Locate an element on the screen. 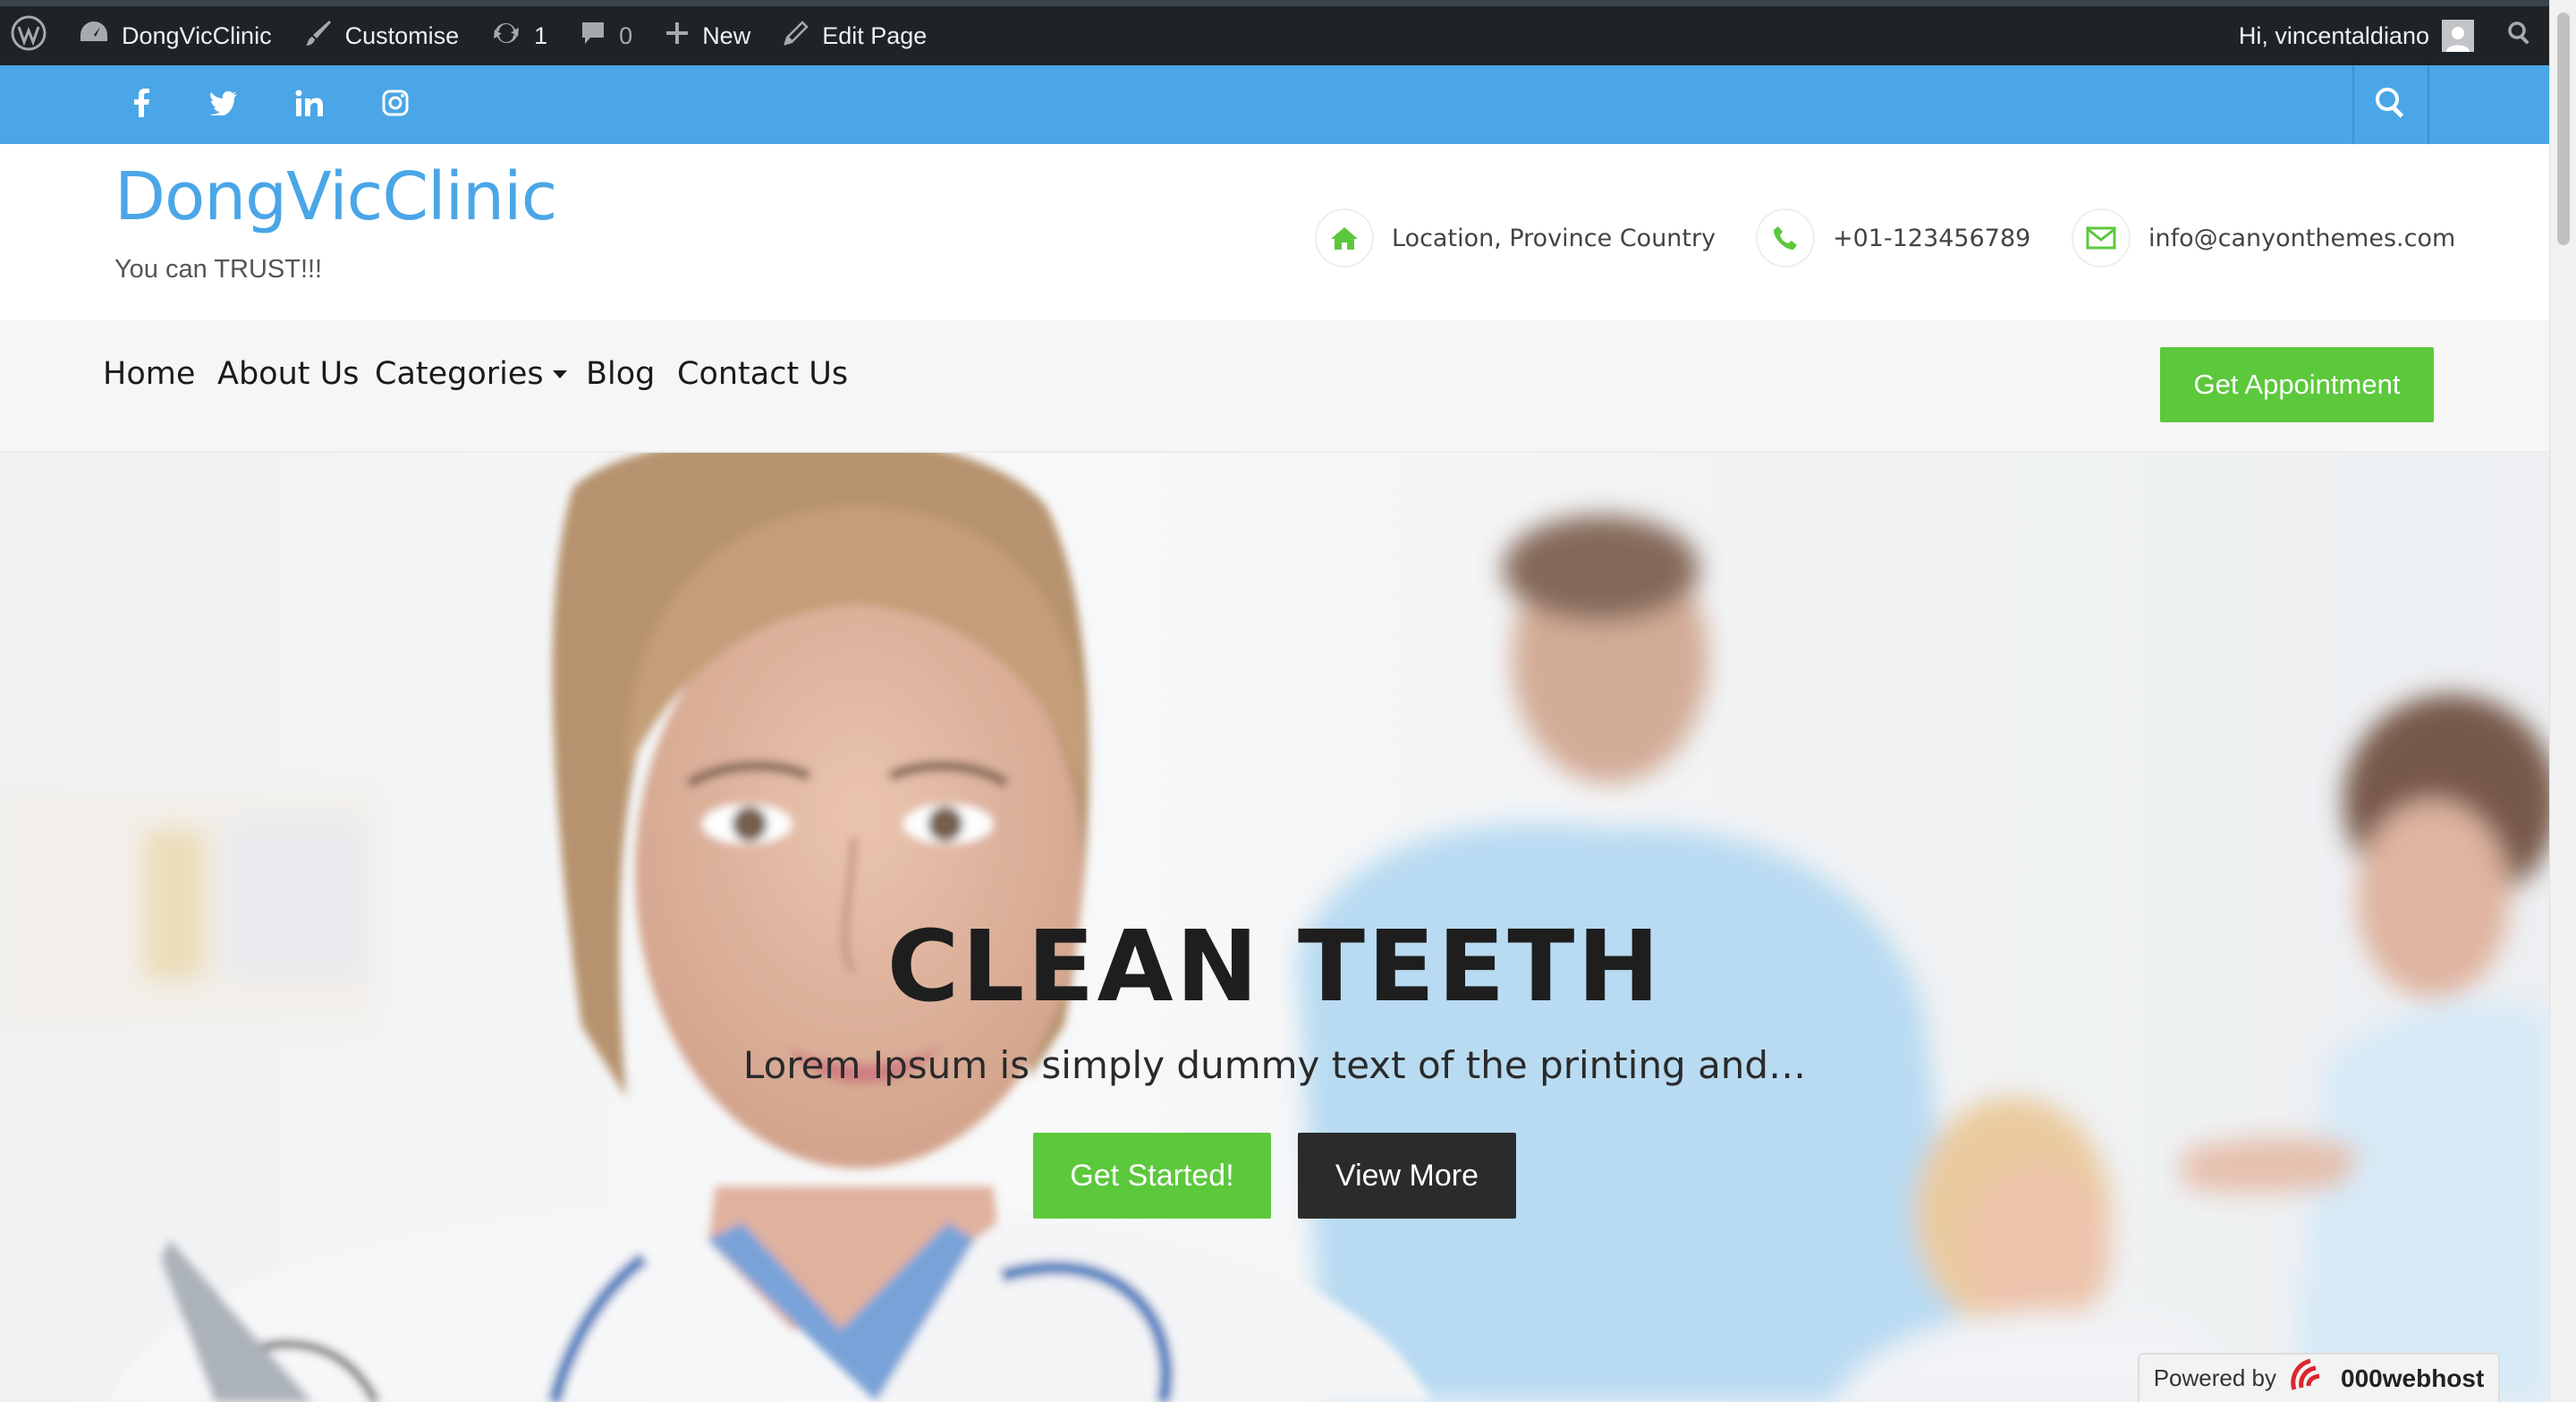 This screenshot has height=1402, width=2576. nav-item-label: About Us is located at coordinates (288, 374).